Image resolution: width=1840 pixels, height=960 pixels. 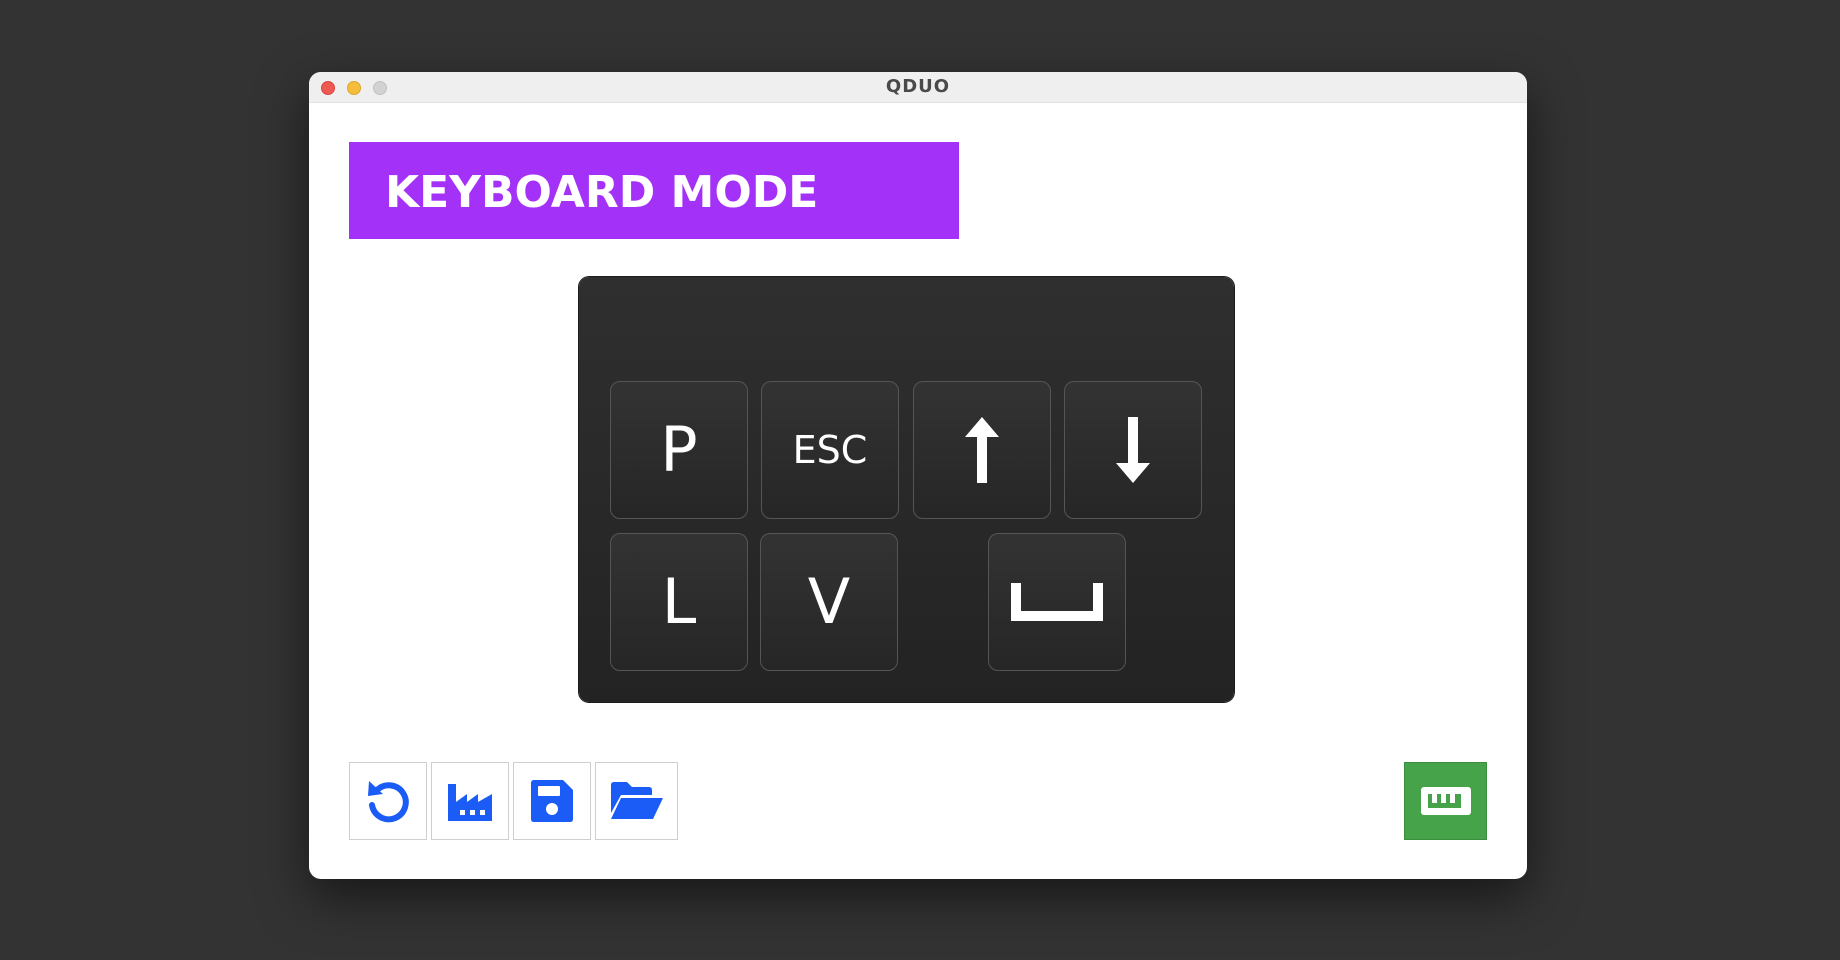 I want to click on key-v: V, so click(x=829, y=602).